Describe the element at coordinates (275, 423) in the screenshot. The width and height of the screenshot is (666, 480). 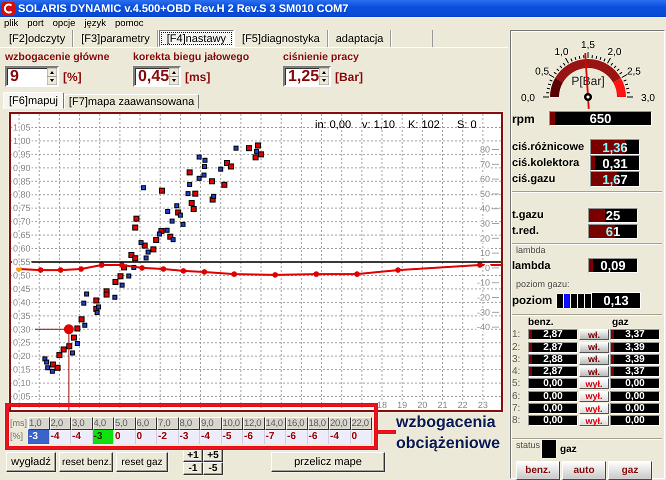
I see `column-header: 14,0` at that location.